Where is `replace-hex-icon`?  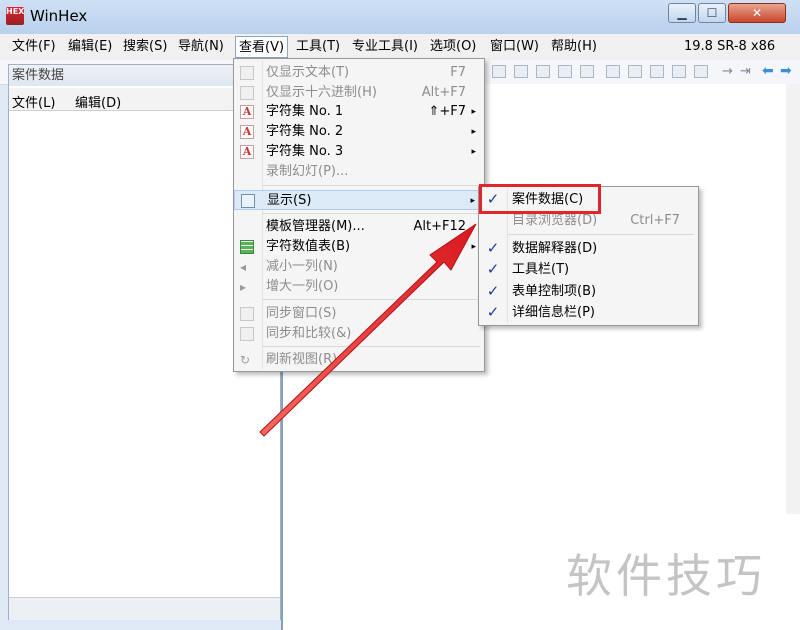
replace-hex-icon is located at coordinates (679, 71).